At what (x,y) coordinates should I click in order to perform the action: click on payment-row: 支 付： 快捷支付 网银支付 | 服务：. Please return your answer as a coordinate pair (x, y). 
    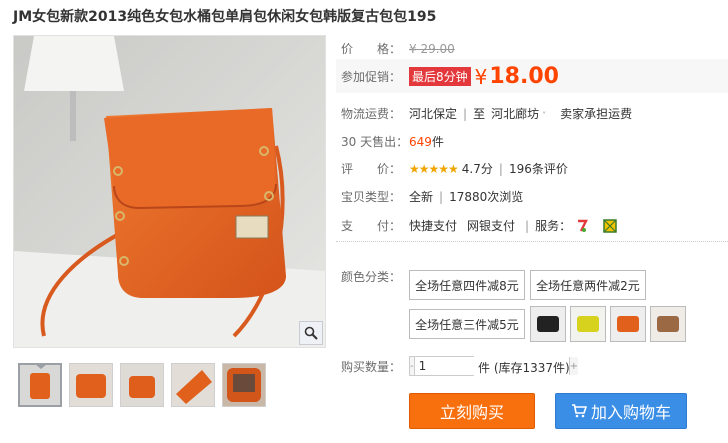
    Looking at the image, I should click on (479, 225).